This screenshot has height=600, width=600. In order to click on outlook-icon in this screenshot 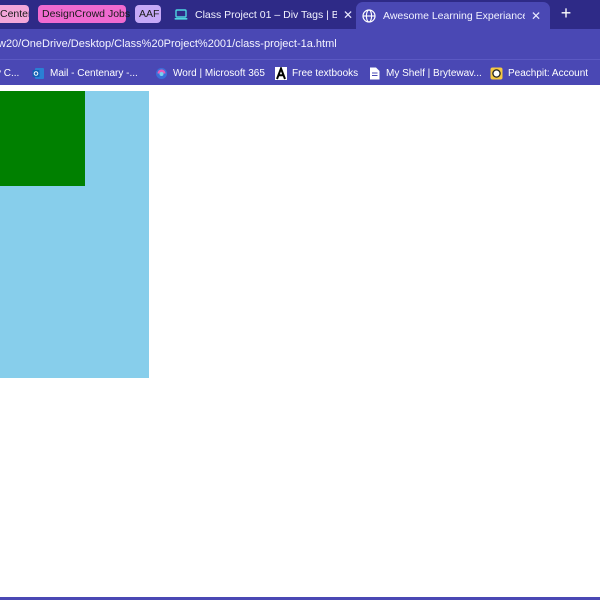, I will do `click(38, 73)`.